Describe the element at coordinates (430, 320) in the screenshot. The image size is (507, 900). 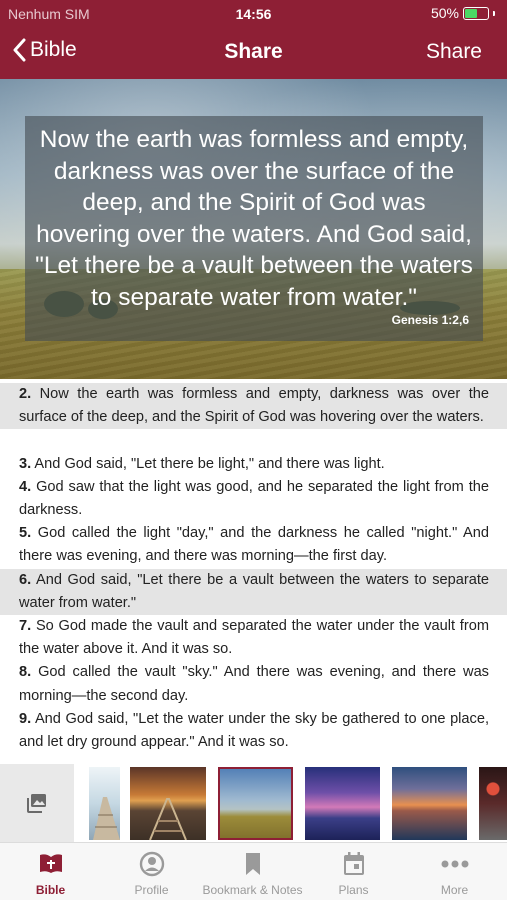
I see `quote-reference: Genesis 1:2,6` at that location.